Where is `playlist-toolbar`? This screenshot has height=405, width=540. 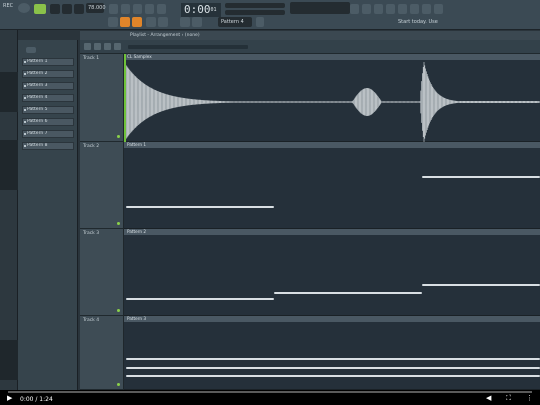 playlist-toolbar is located at coordinates (310, 47).